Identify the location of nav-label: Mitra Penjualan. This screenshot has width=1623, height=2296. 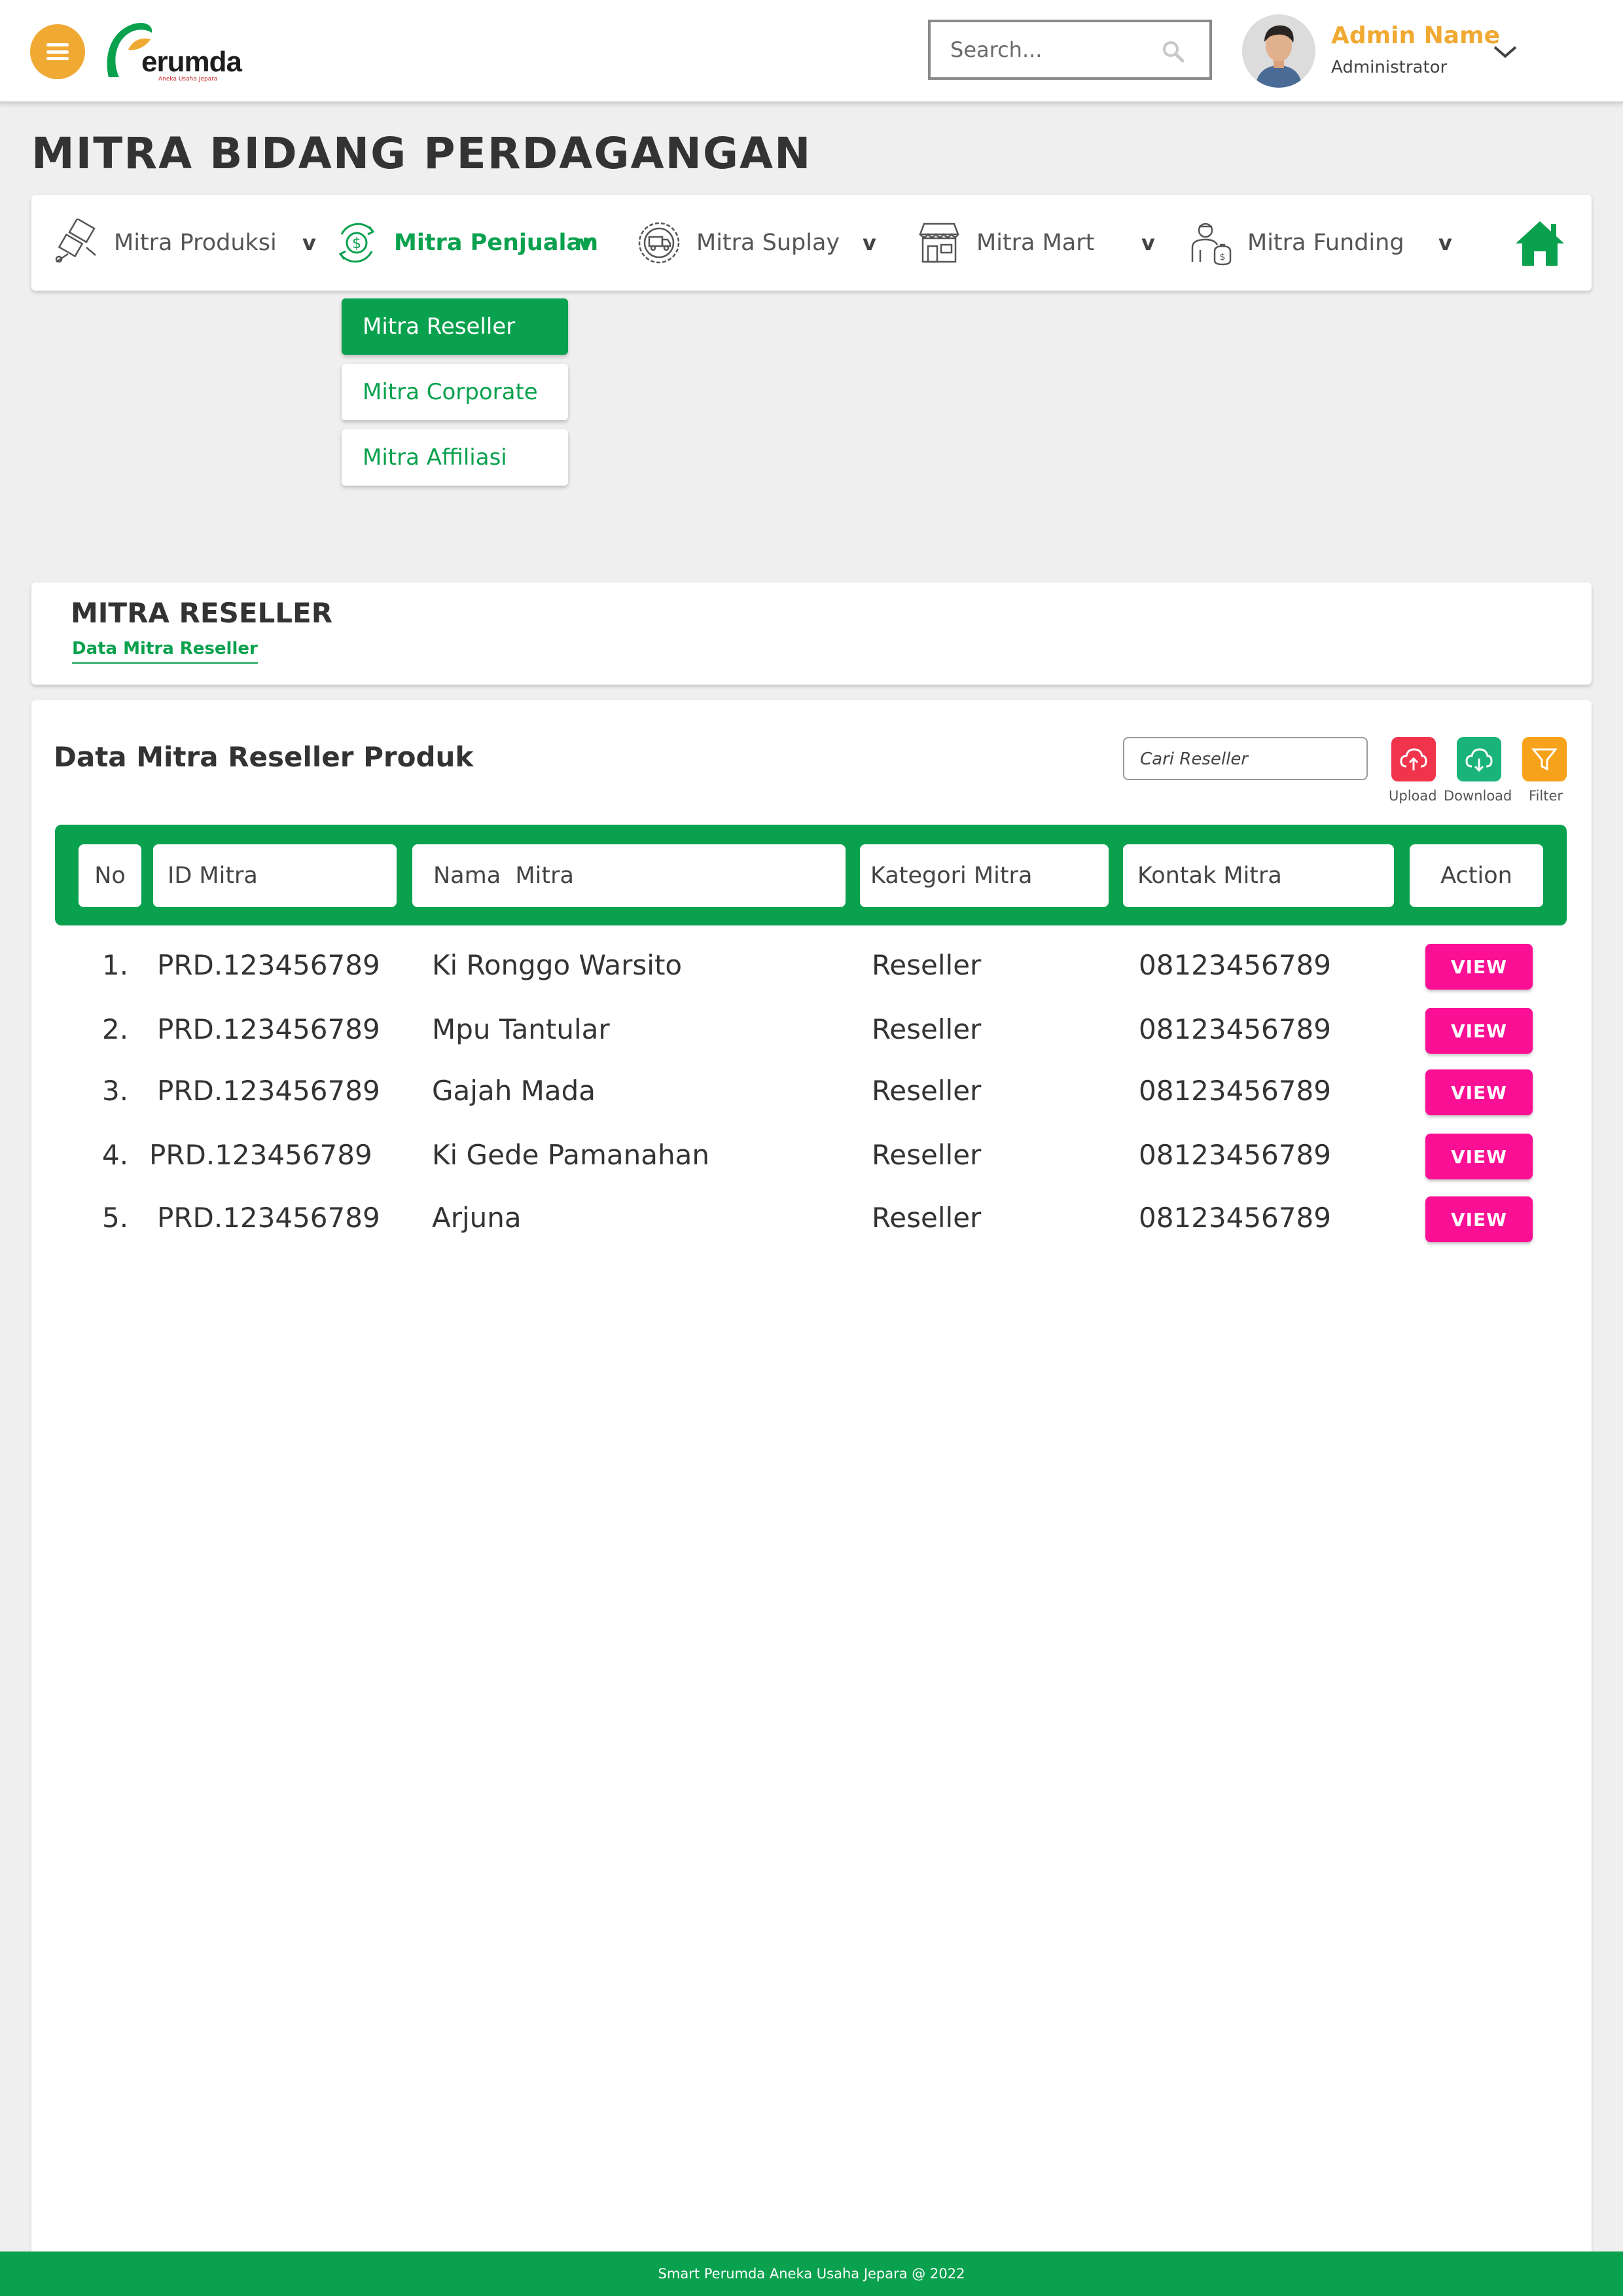
(496, 243).